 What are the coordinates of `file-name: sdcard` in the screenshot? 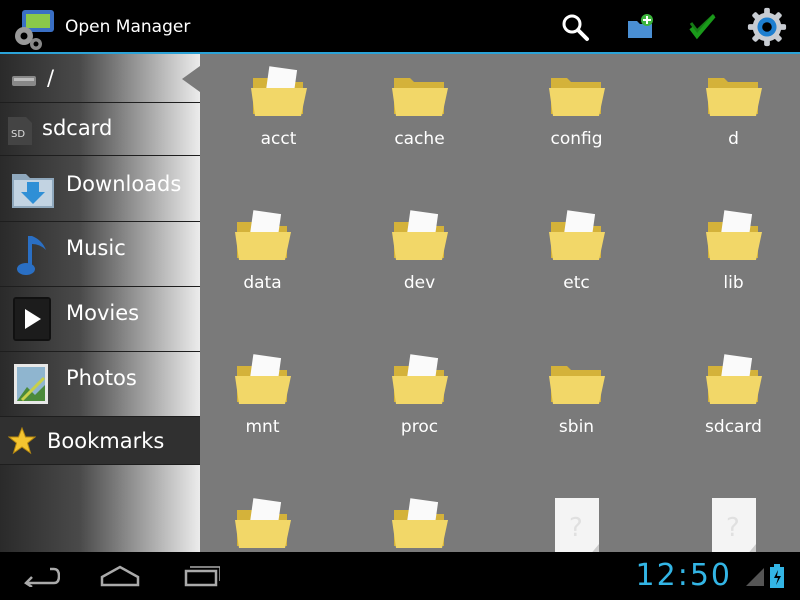 It's located at (733, 427).